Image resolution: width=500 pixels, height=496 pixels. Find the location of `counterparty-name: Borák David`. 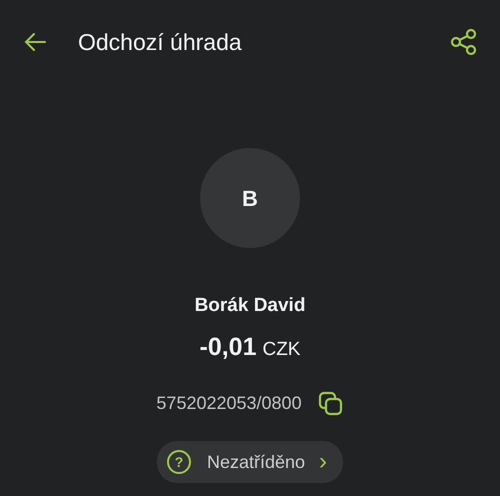

counterparty-name: Borák David is located at coordinates (250, 306).